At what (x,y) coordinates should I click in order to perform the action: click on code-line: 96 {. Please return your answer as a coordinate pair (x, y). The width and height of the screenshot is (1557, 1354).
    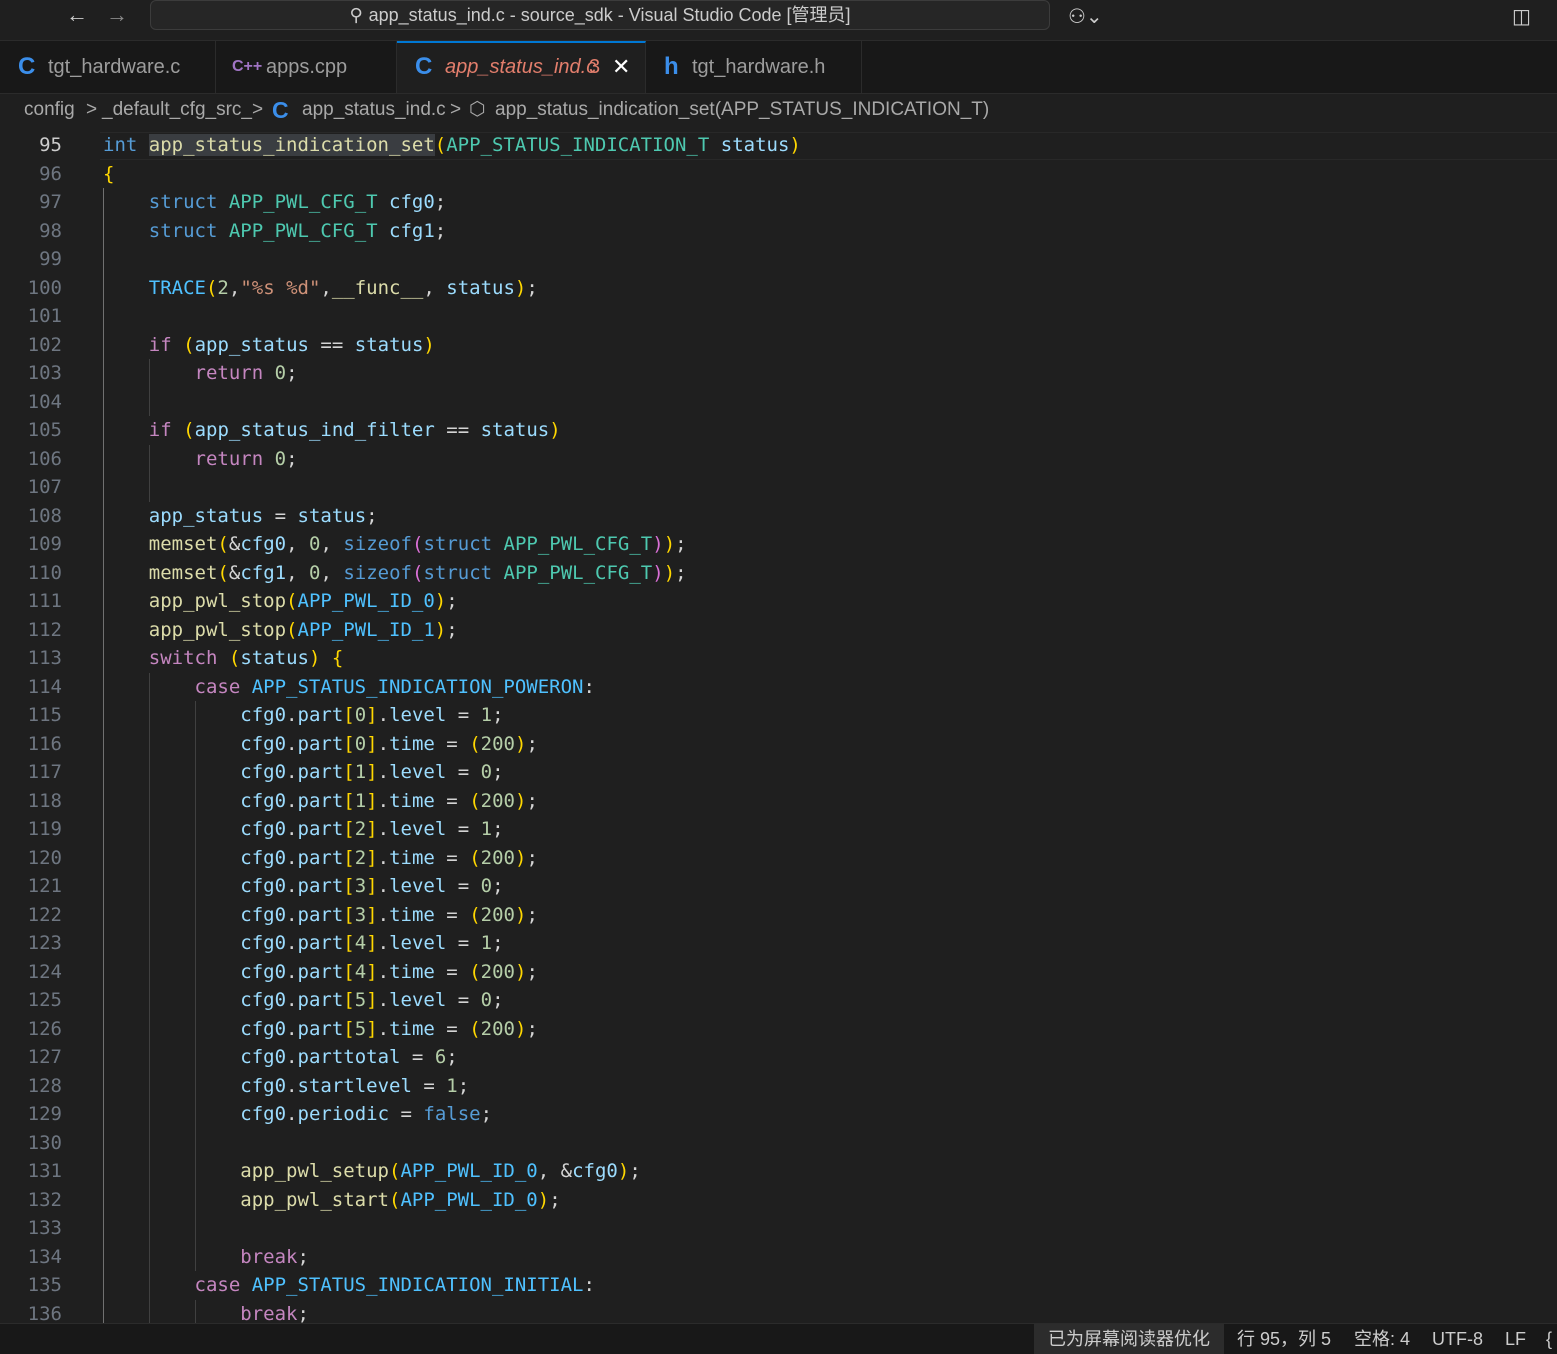
    Looking at the image, I should click on (778, 174).